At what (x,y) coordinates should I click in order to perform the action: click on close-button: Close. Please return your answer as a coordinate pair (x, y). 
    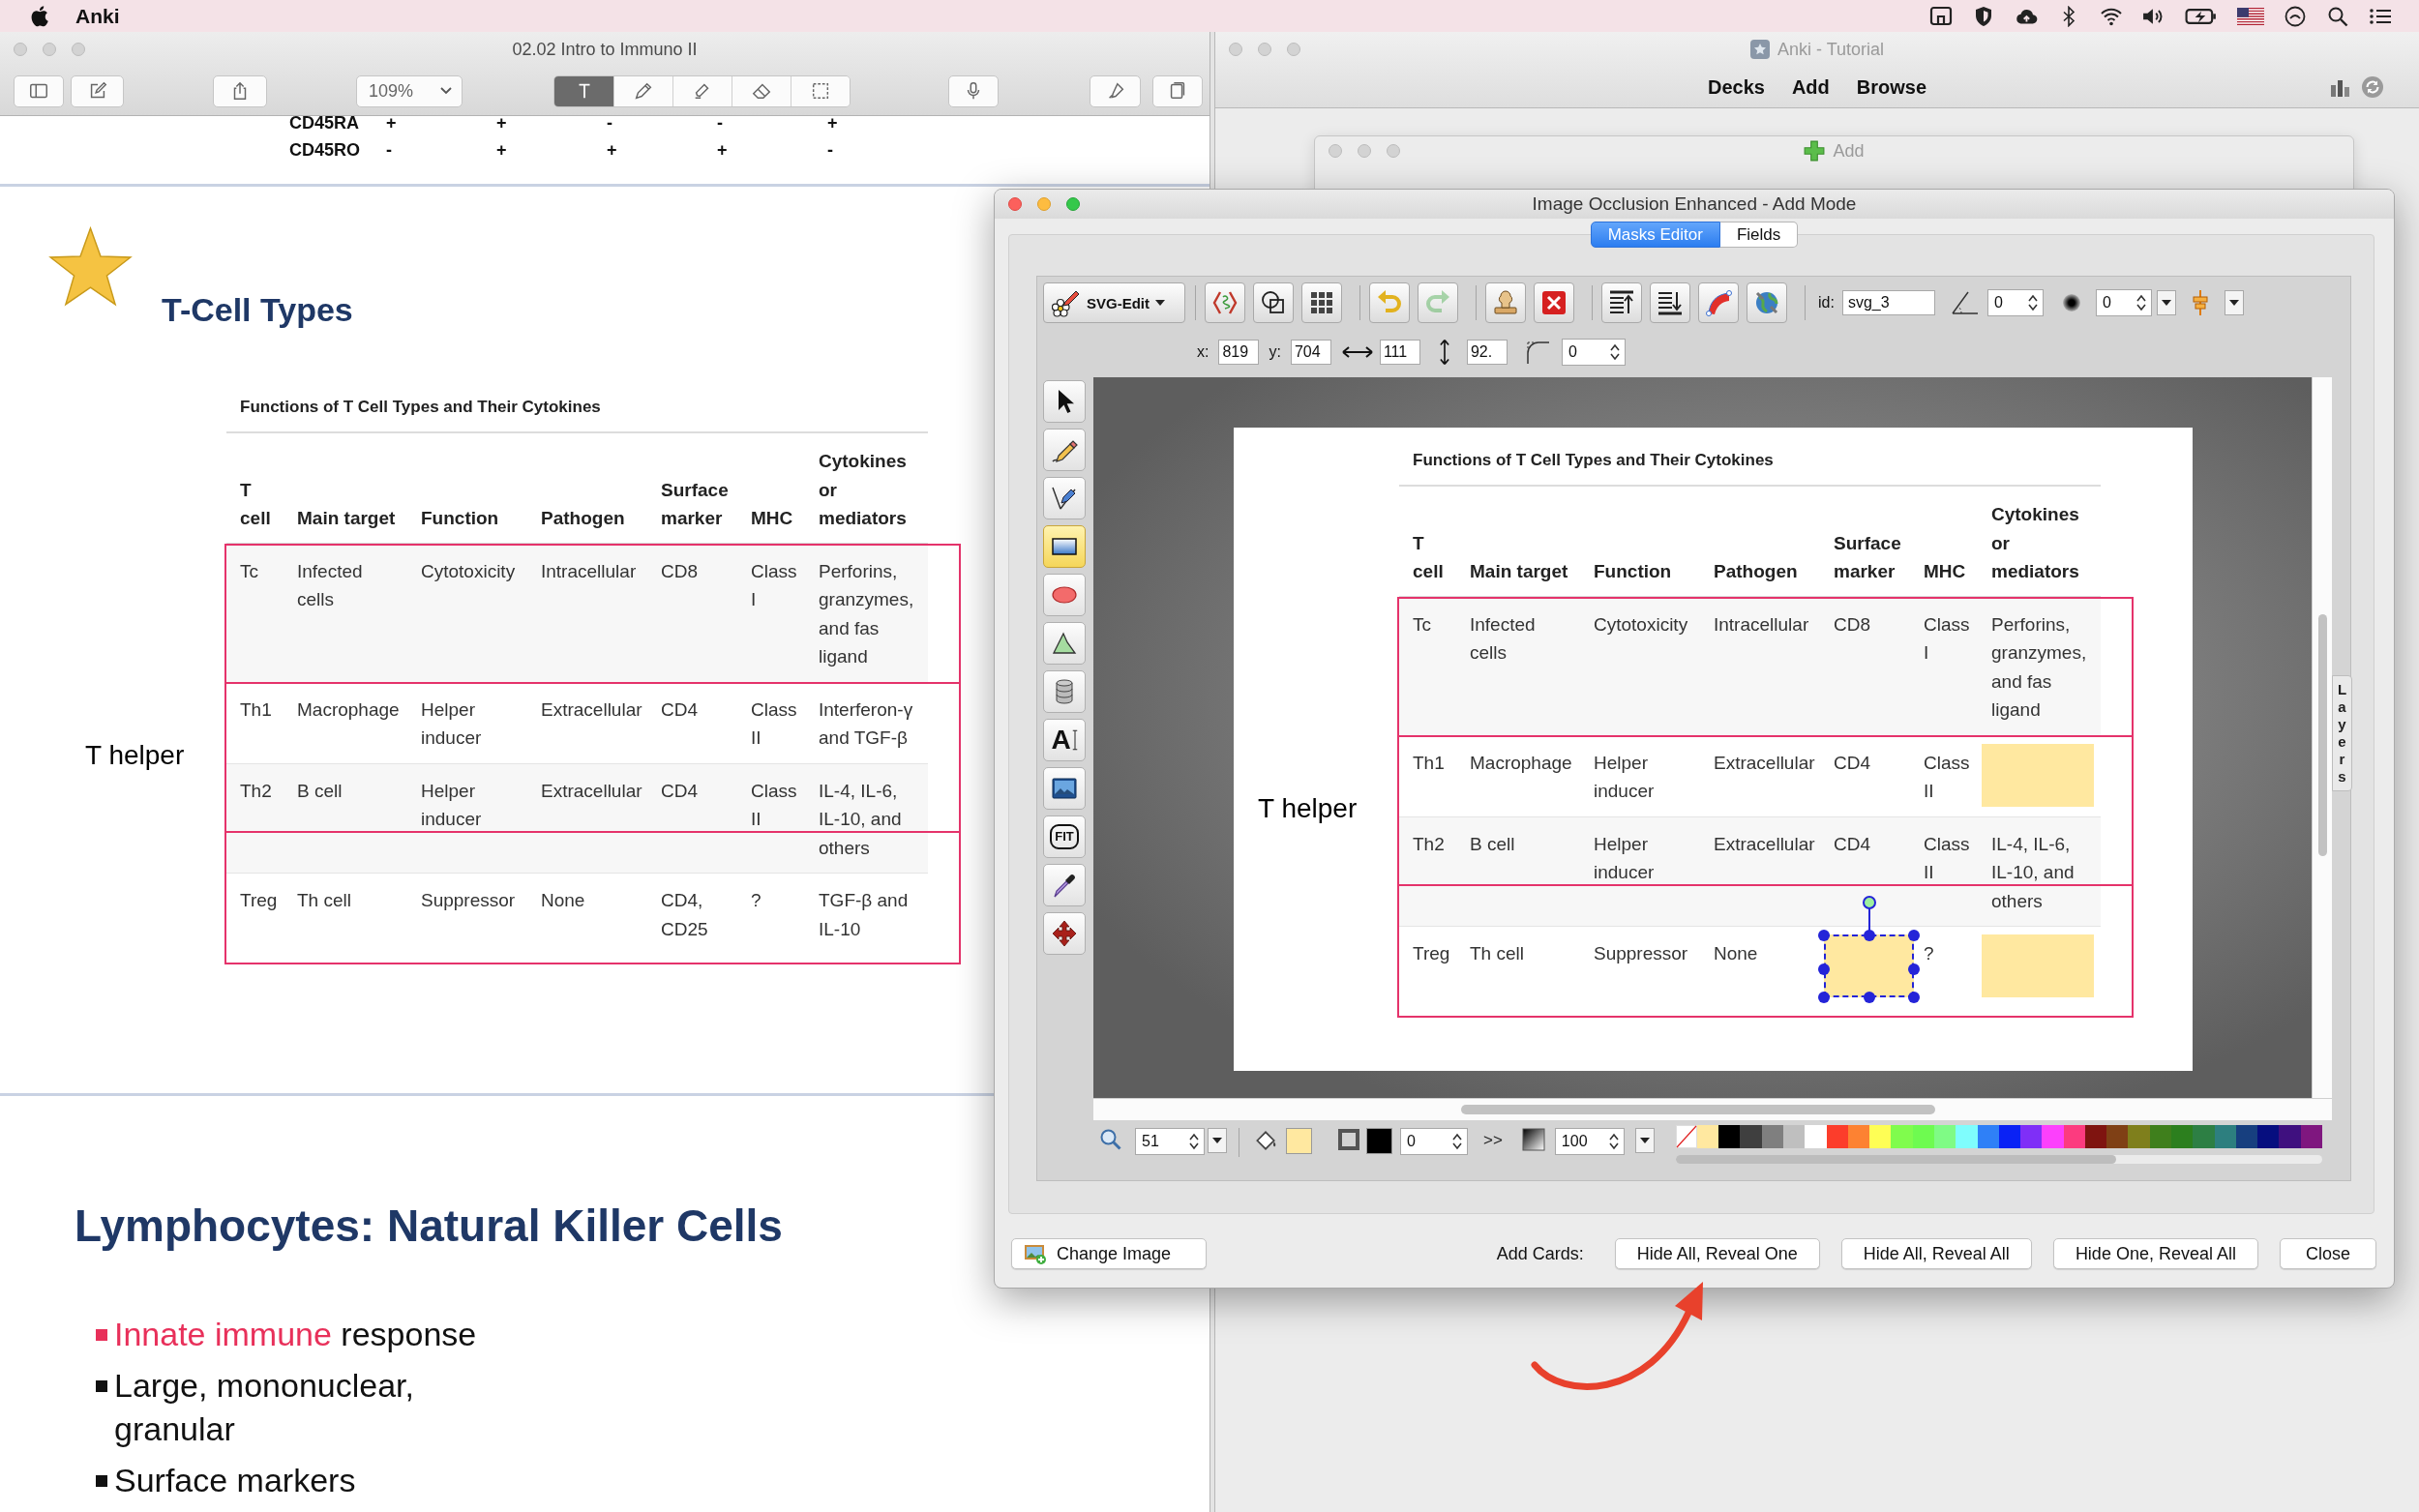
    Looking at the image, I should click on (2328, 1254).